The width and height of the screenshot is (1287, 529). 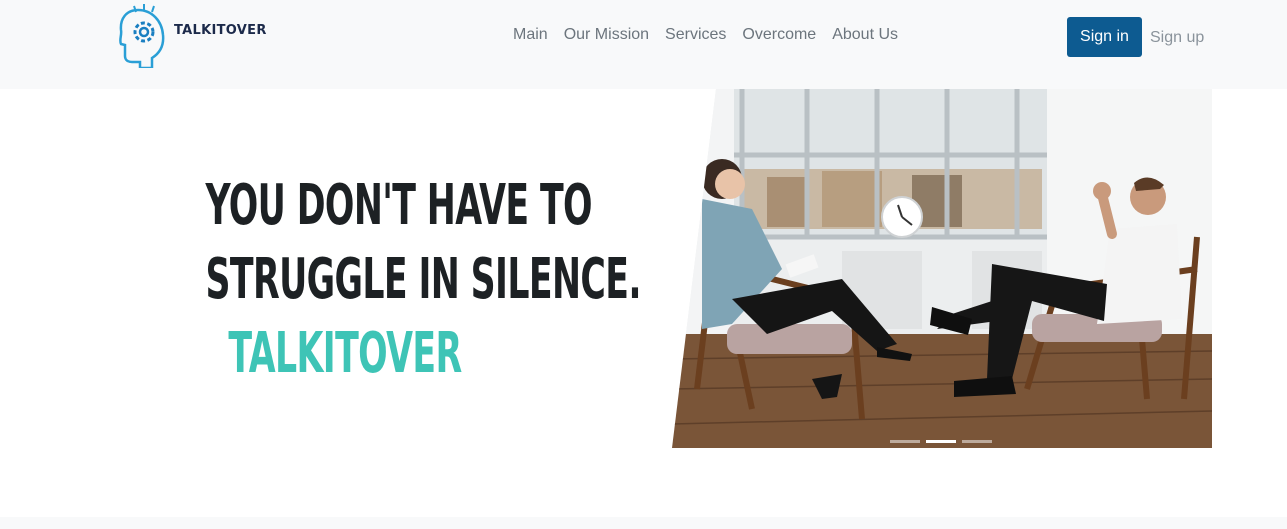 What do you see at coordinates (530, 35) in the screenshot?
I see `nav-item-main: Main` at bounding box center [530, 35].